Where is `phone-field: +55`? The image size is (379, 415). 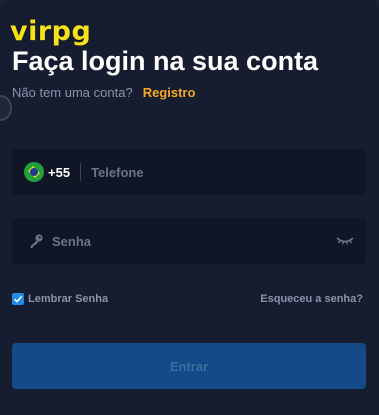 phone-field: +55 is located at coordinates (189, 172).